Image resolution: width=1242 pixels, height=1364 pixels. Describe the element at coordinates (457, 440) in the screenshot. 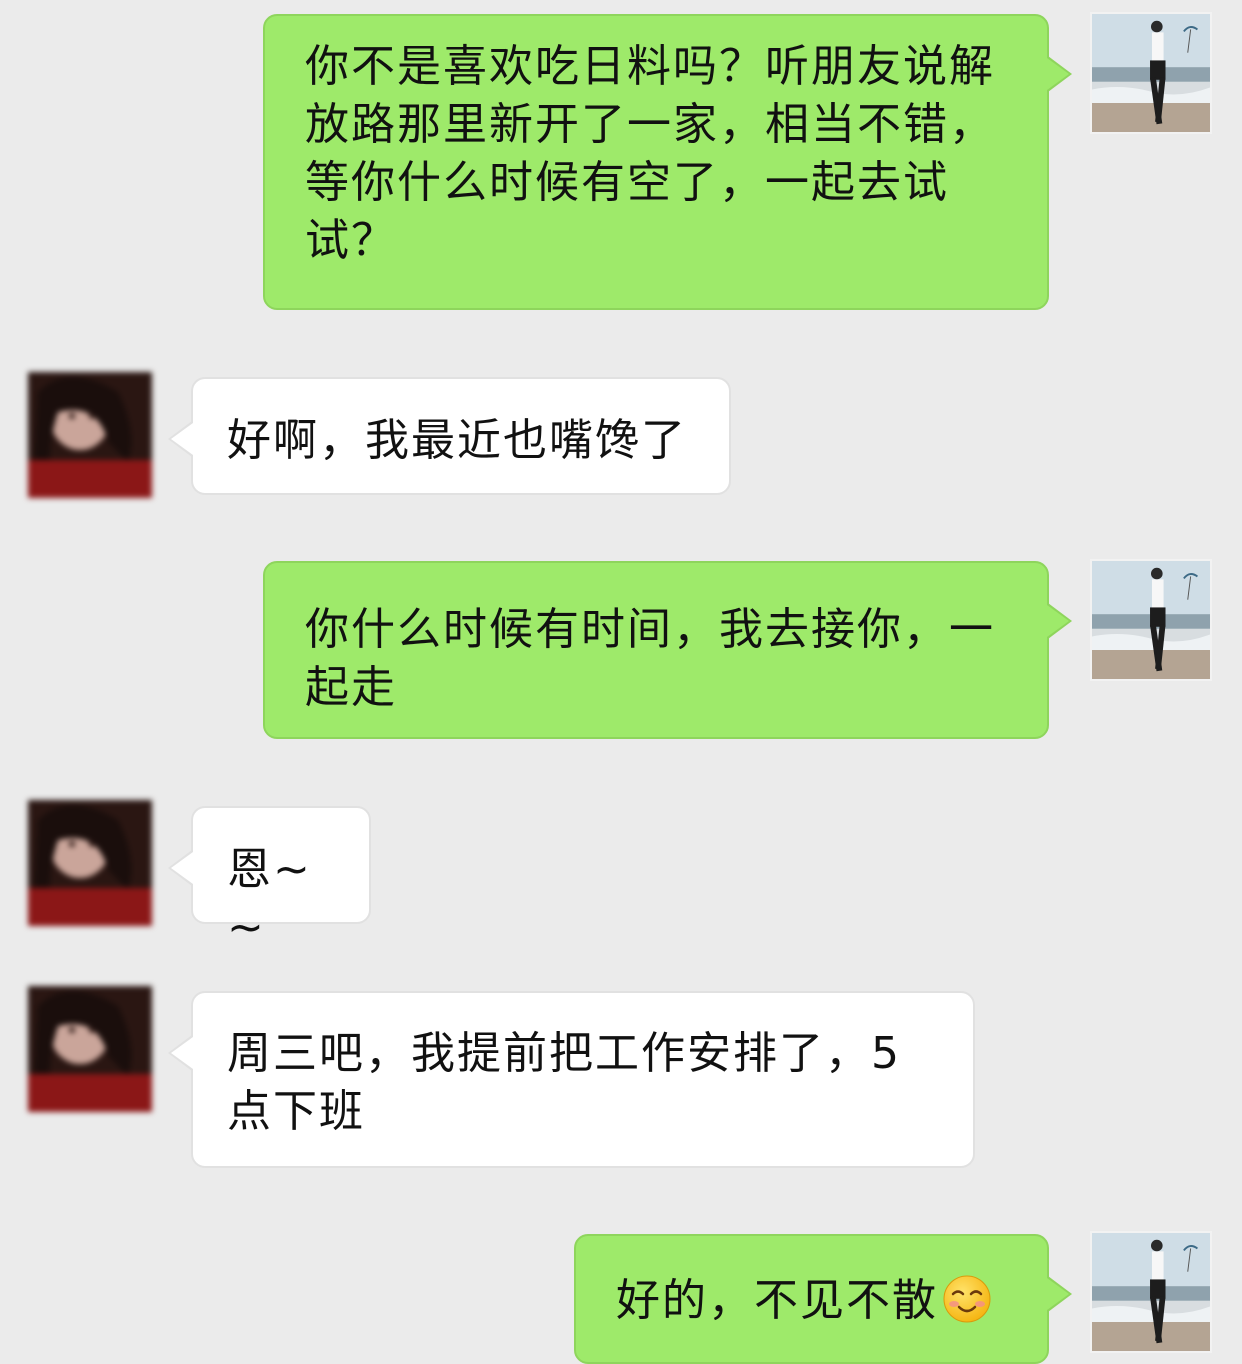

I see `message-text: 好啊，我最近也嘴馋了` at that location.